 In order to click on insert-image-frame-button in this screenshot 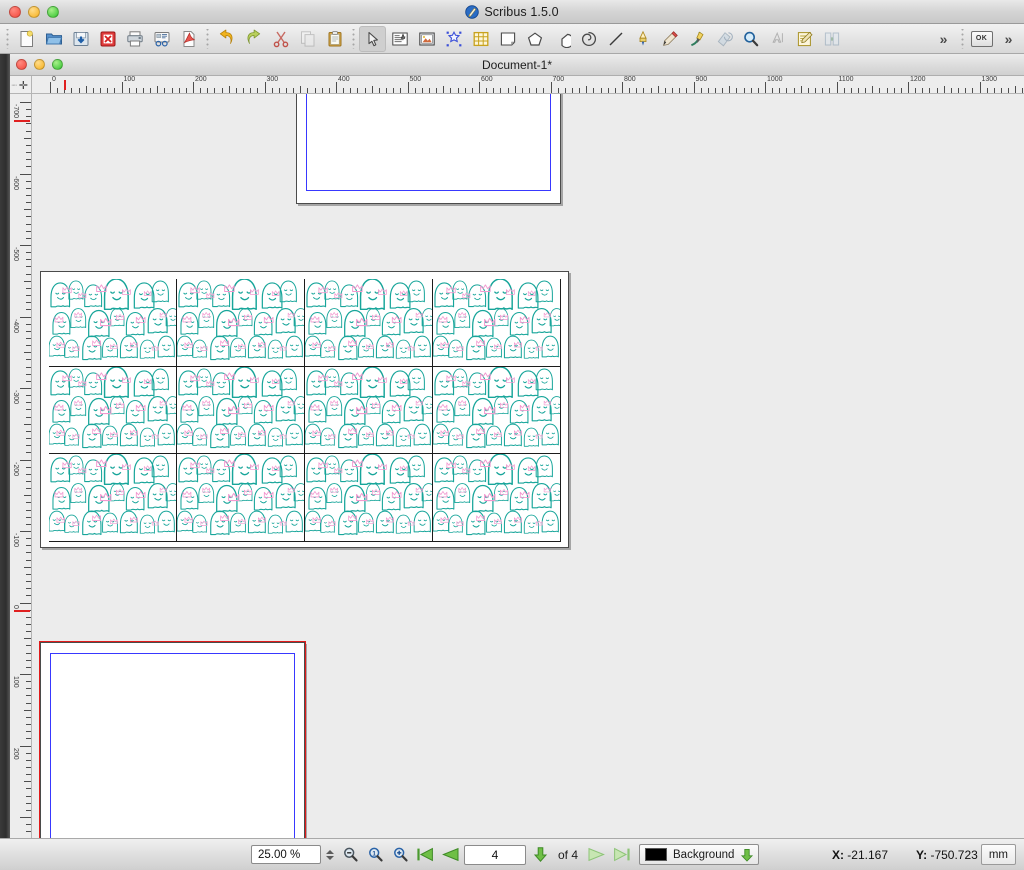, I will do `click(426, 39)`.